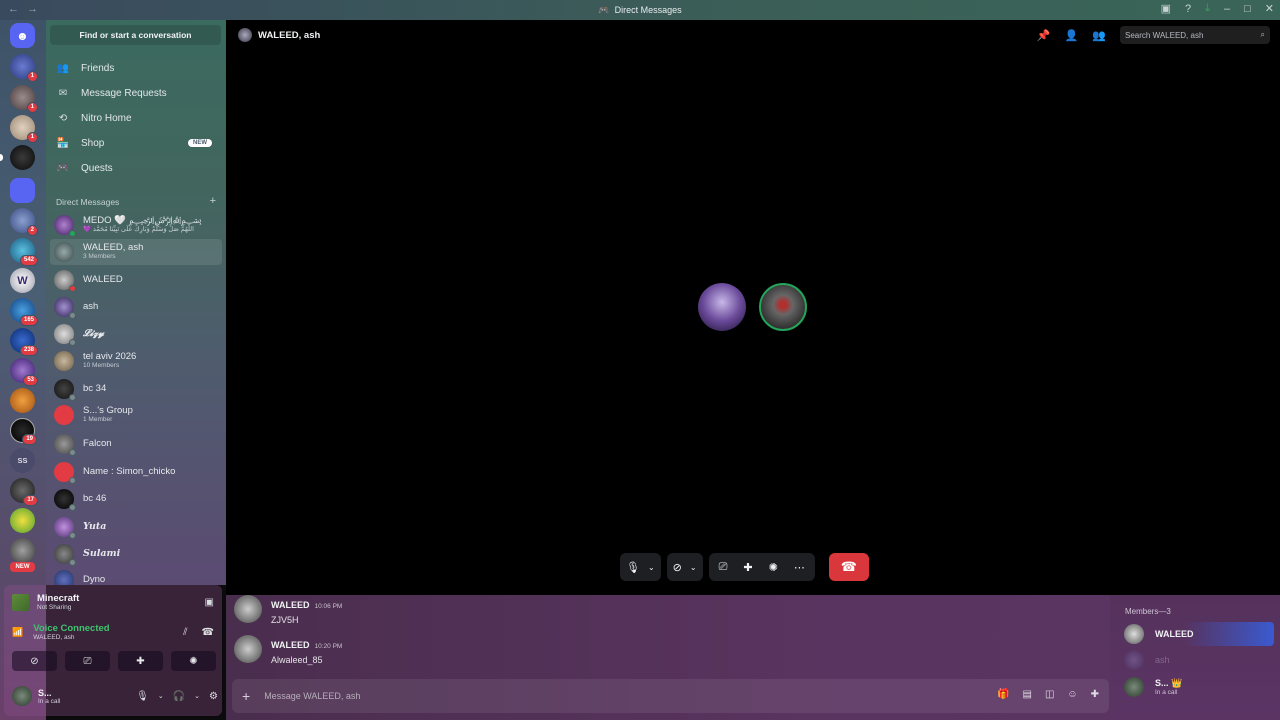  Describe the element at coordinates (135, 35) in the screenshot. I see `find-conversation-button: Find or start a conversation` at that location.